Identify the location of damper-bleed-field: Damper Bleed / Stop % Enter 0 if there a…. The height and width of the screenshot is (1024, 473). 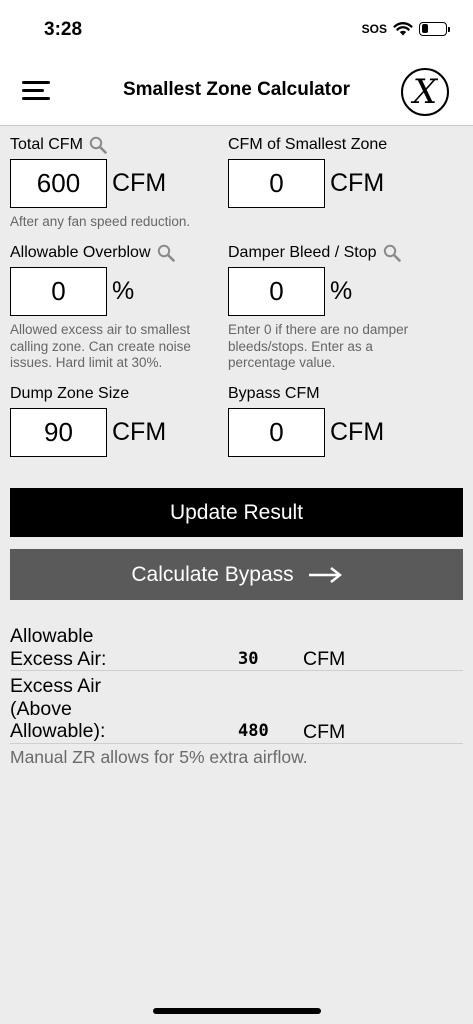
(332, 308).